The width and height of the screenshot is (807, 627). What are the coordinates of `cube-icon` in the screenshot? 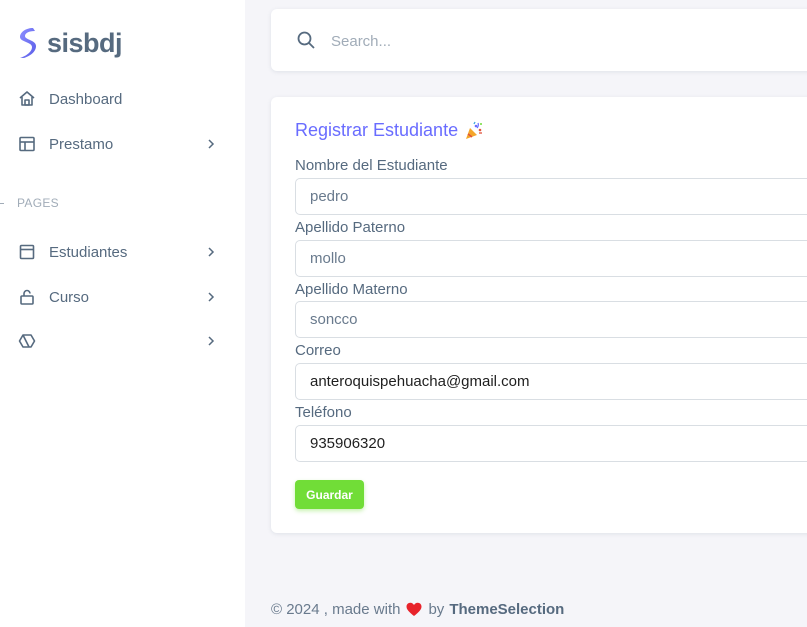 It's located at (27, 341).